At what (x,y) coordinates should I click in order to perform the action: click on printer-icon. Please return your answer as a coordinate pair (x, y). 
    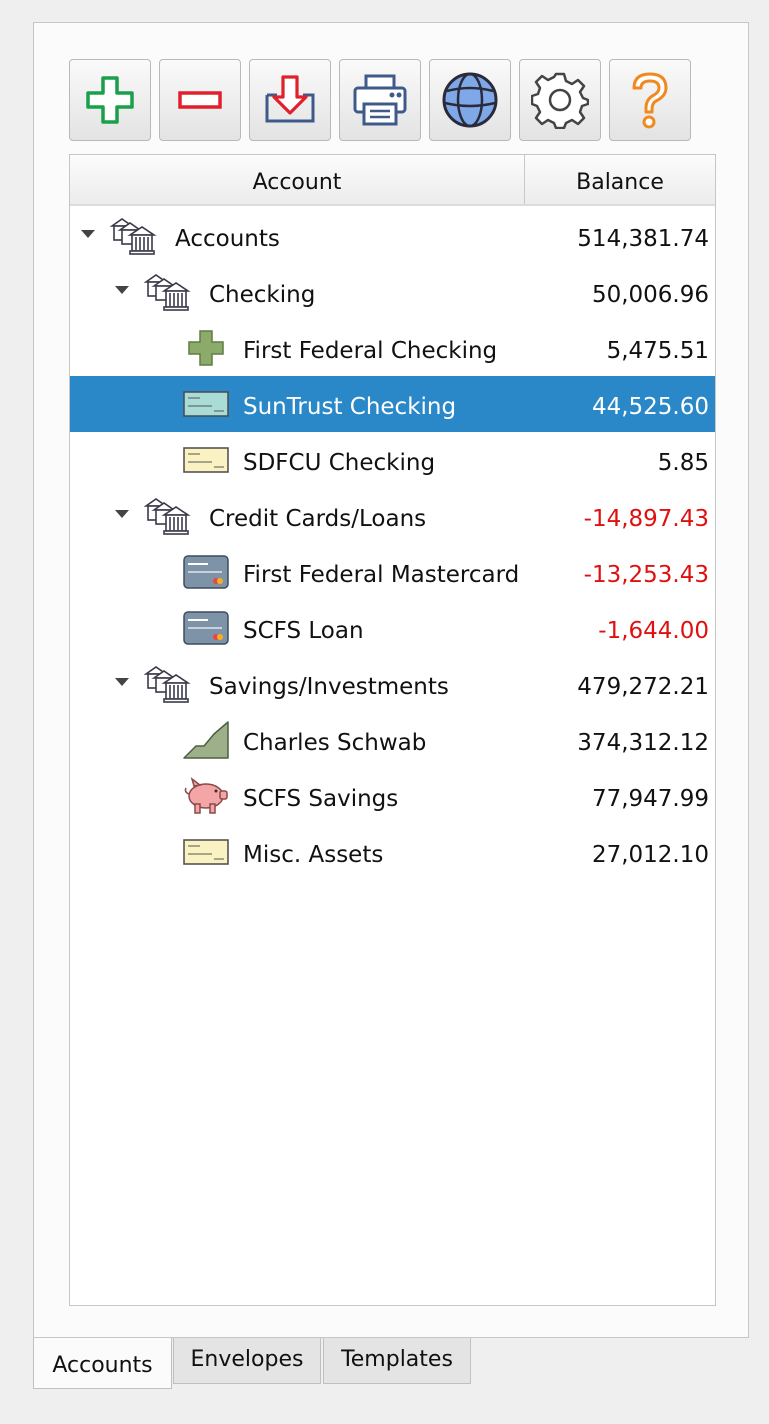
    Looking at the image, I should click on (380, 100).